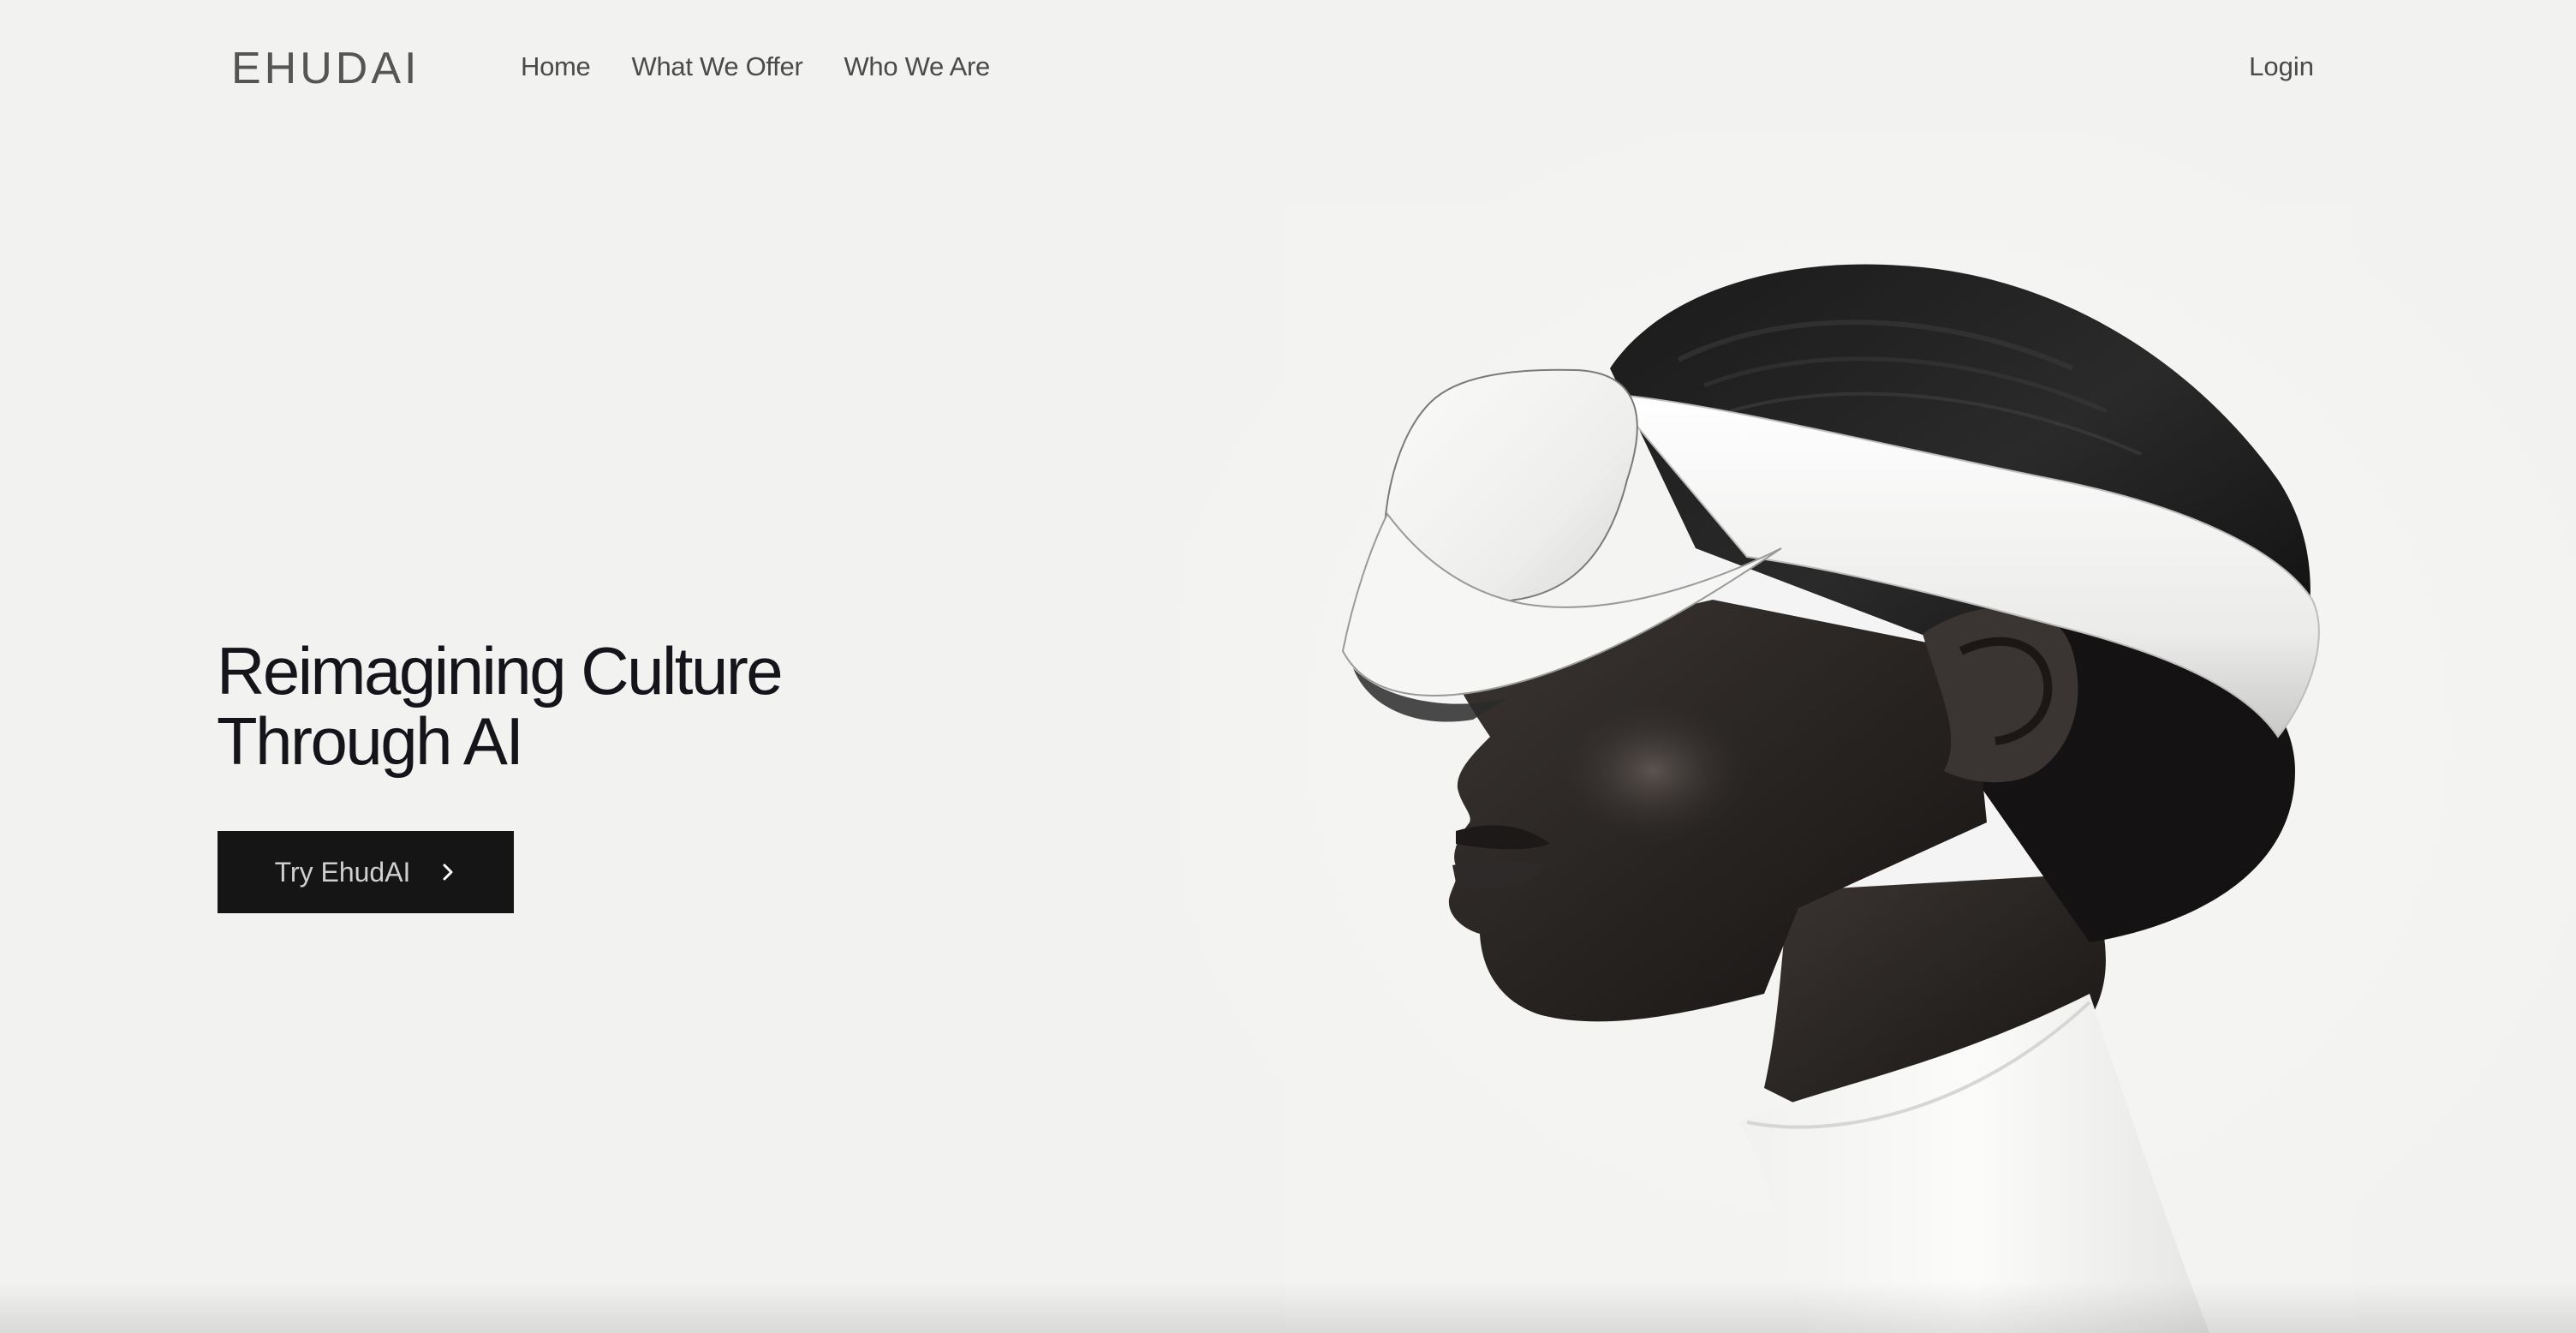 This screenshot has width=2576, height=1333. I want to click on brand-logo: EHUDAI, so click(325, 69).